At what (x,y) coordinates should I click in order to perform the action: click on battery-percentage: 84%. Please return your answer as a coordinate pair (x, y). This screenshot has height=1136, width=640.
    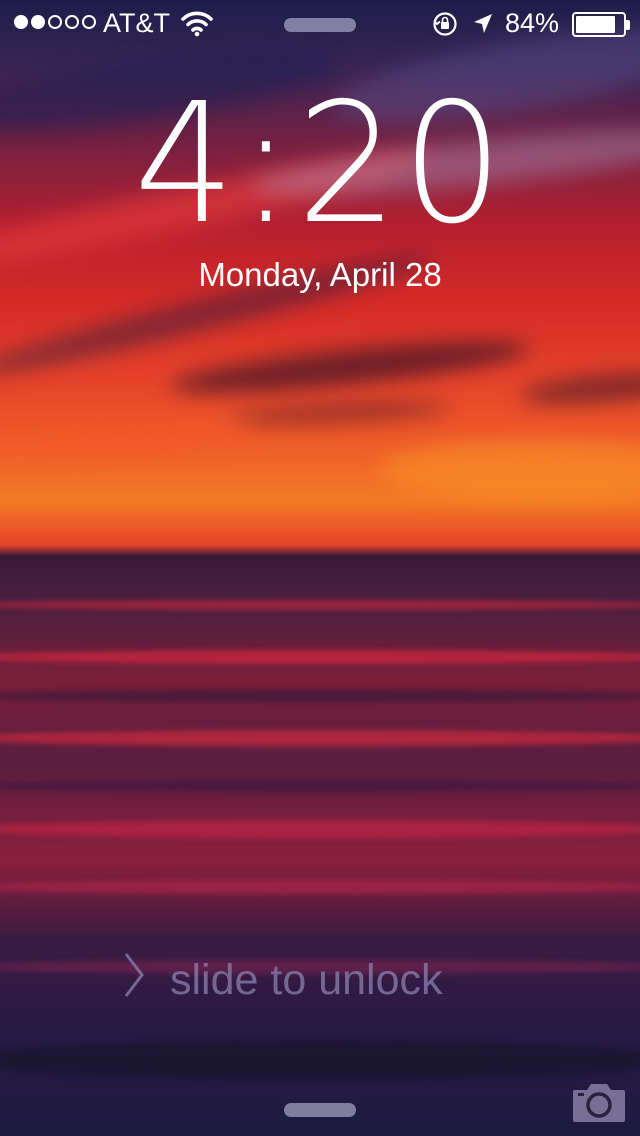
    Looking at the image, I should click on (532, 23).